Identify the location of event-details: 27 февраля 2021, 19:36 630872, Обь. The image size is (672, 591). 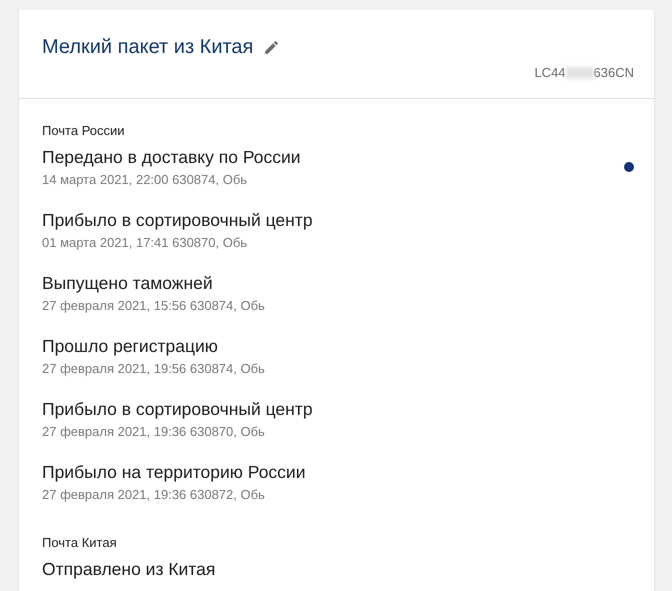
(154, 495).